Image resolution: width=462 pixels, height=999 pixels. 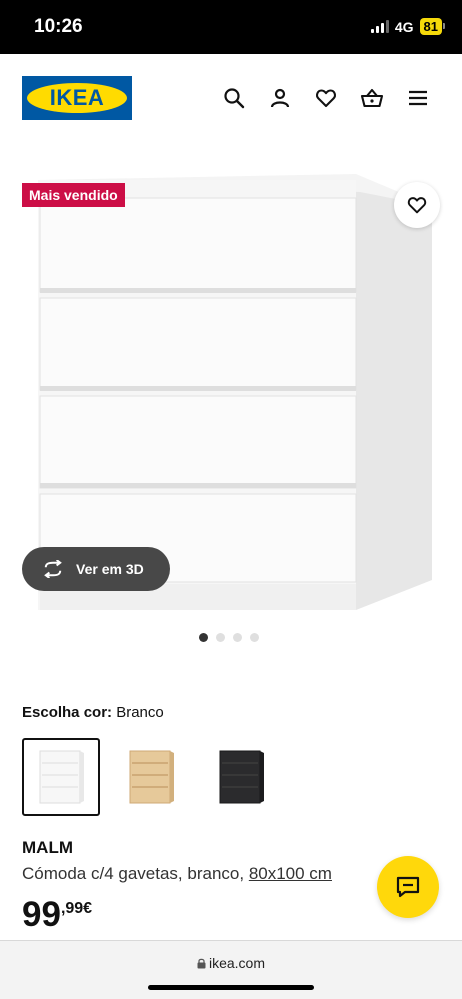 I want to click on ikea-logo: IKEA, so click(x=77, y=98).